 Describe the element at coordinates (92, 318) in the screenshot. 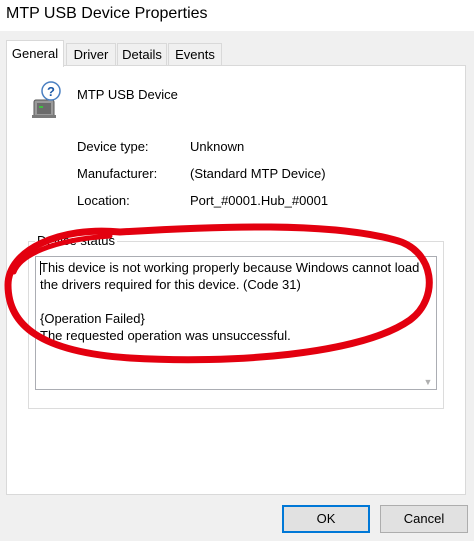

I see `status-line: {Operation Failed}` at that location.